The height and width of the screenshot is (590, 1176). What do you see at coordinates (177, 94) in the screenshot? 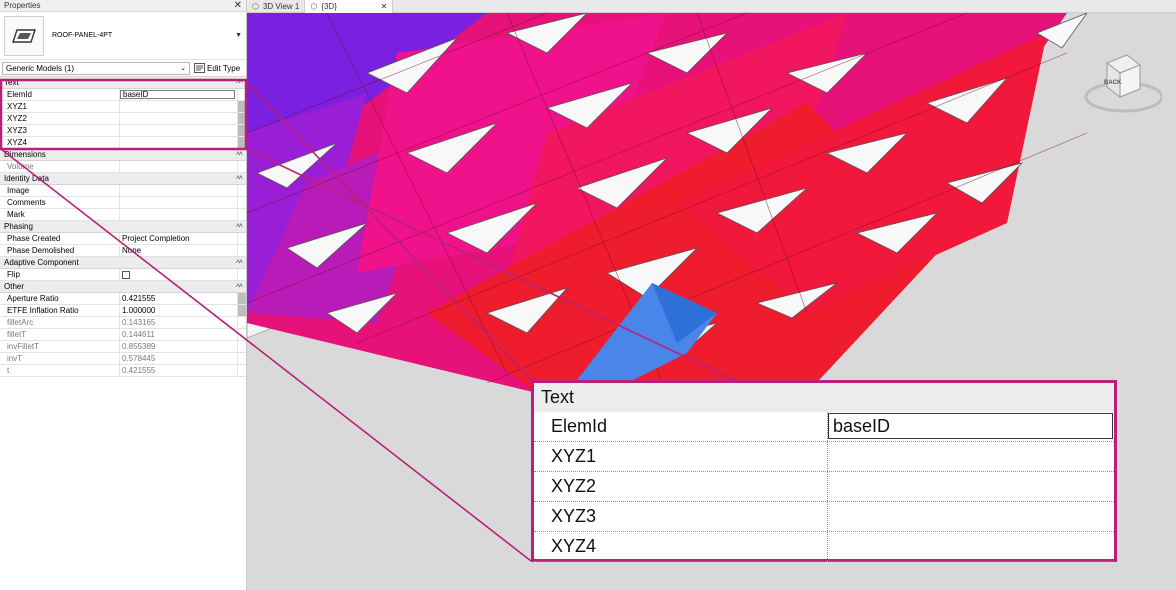
I see `elemid-input: baseID` at bounding box center [177, 94].